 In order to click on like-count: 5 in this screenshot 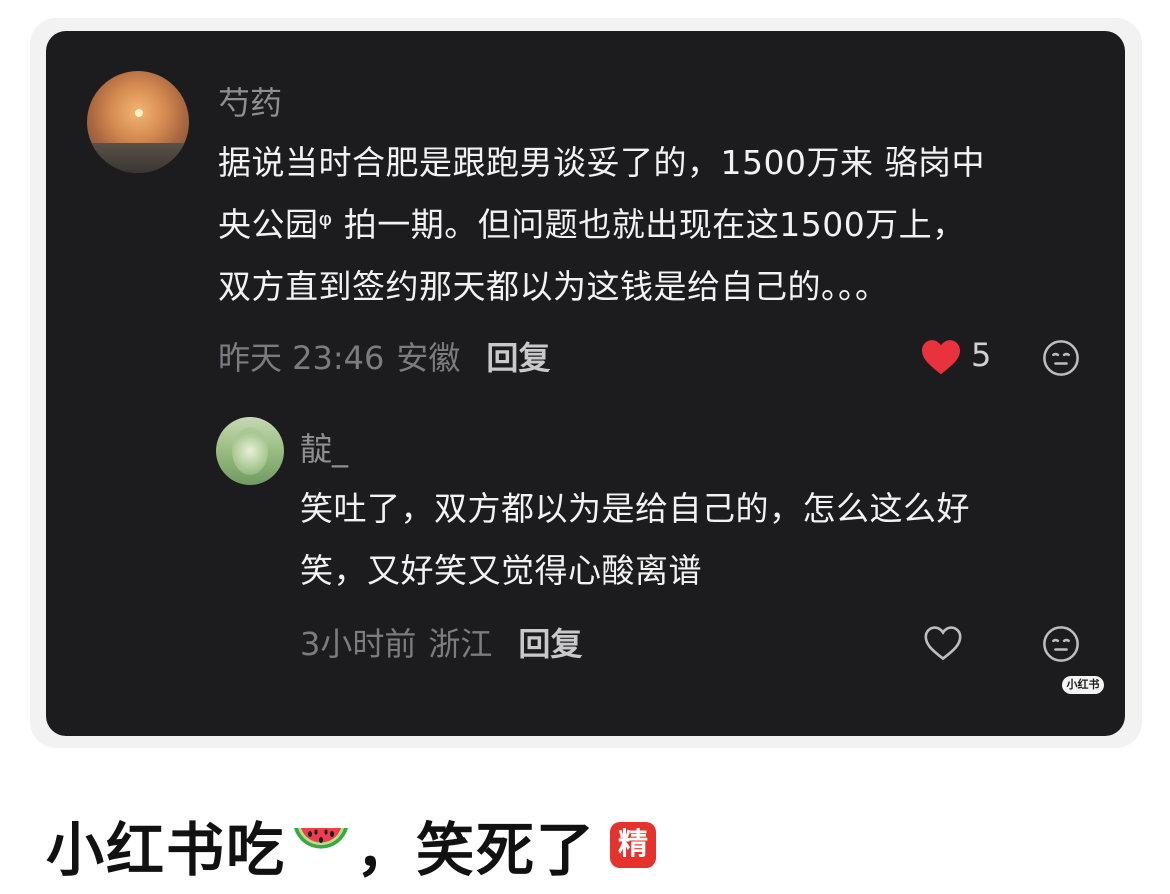, I will do `click(981, 355)`.